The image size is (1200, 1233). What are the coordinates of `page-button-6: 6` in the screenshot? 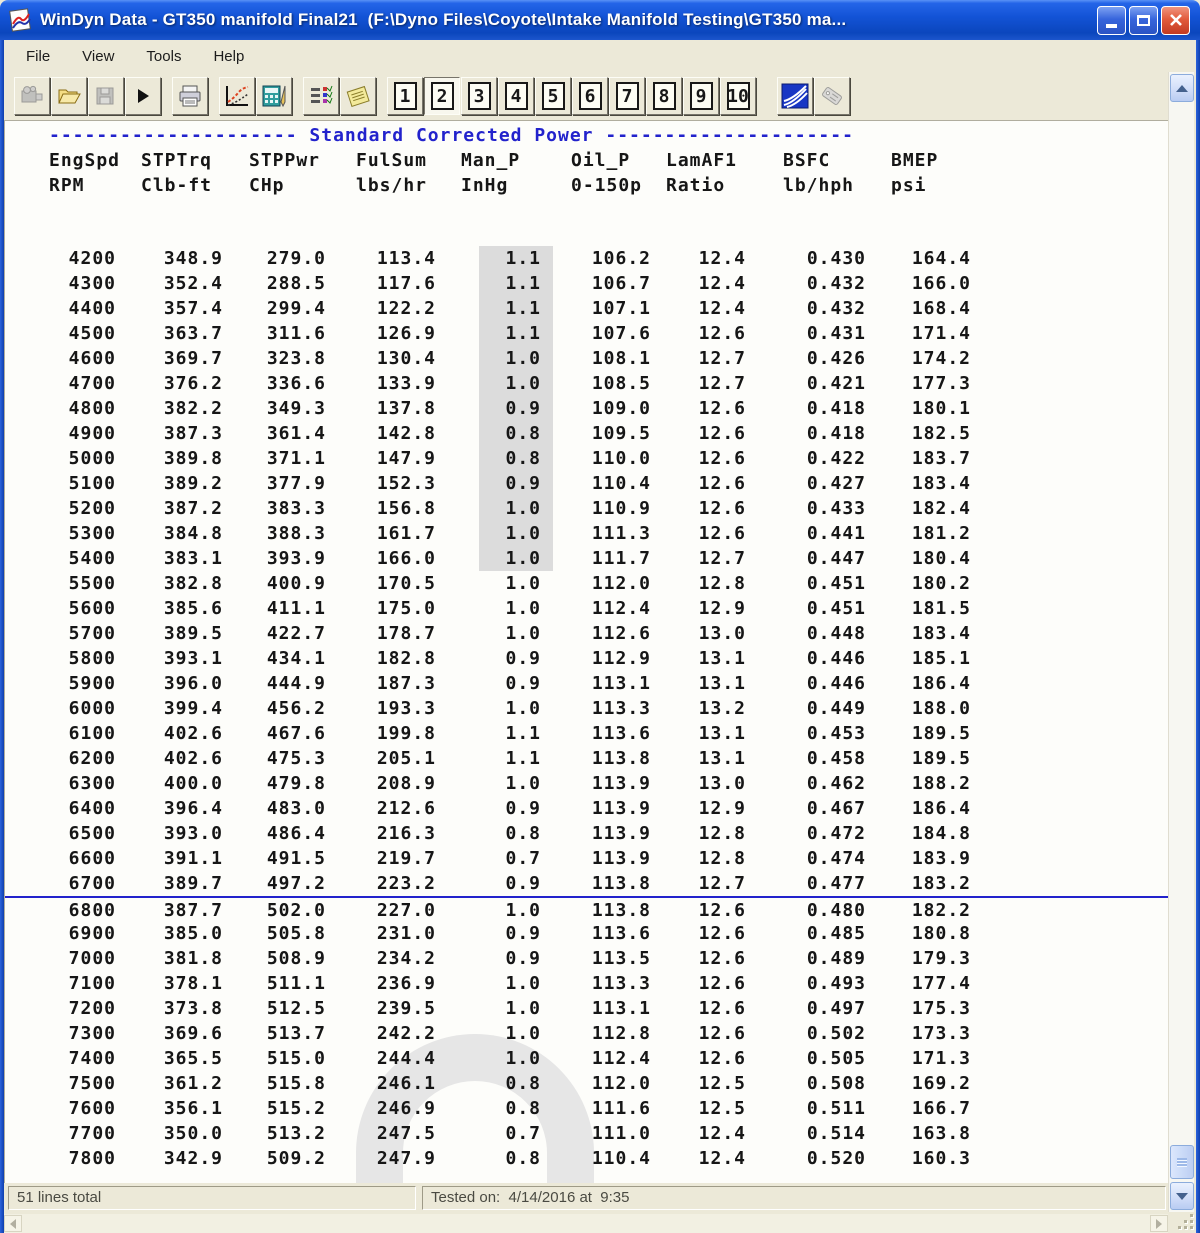 It's located at (590, 96).